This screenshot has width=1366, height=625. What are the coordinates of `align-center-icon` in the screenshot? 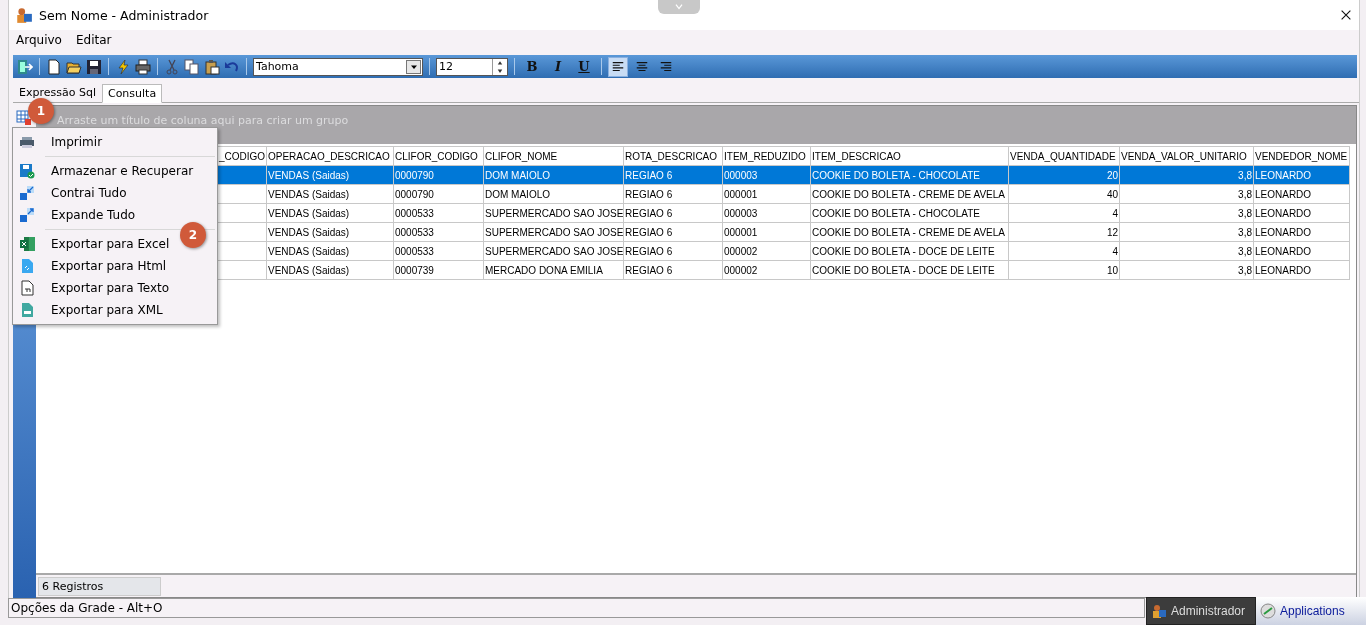 It's located at (642, 66).